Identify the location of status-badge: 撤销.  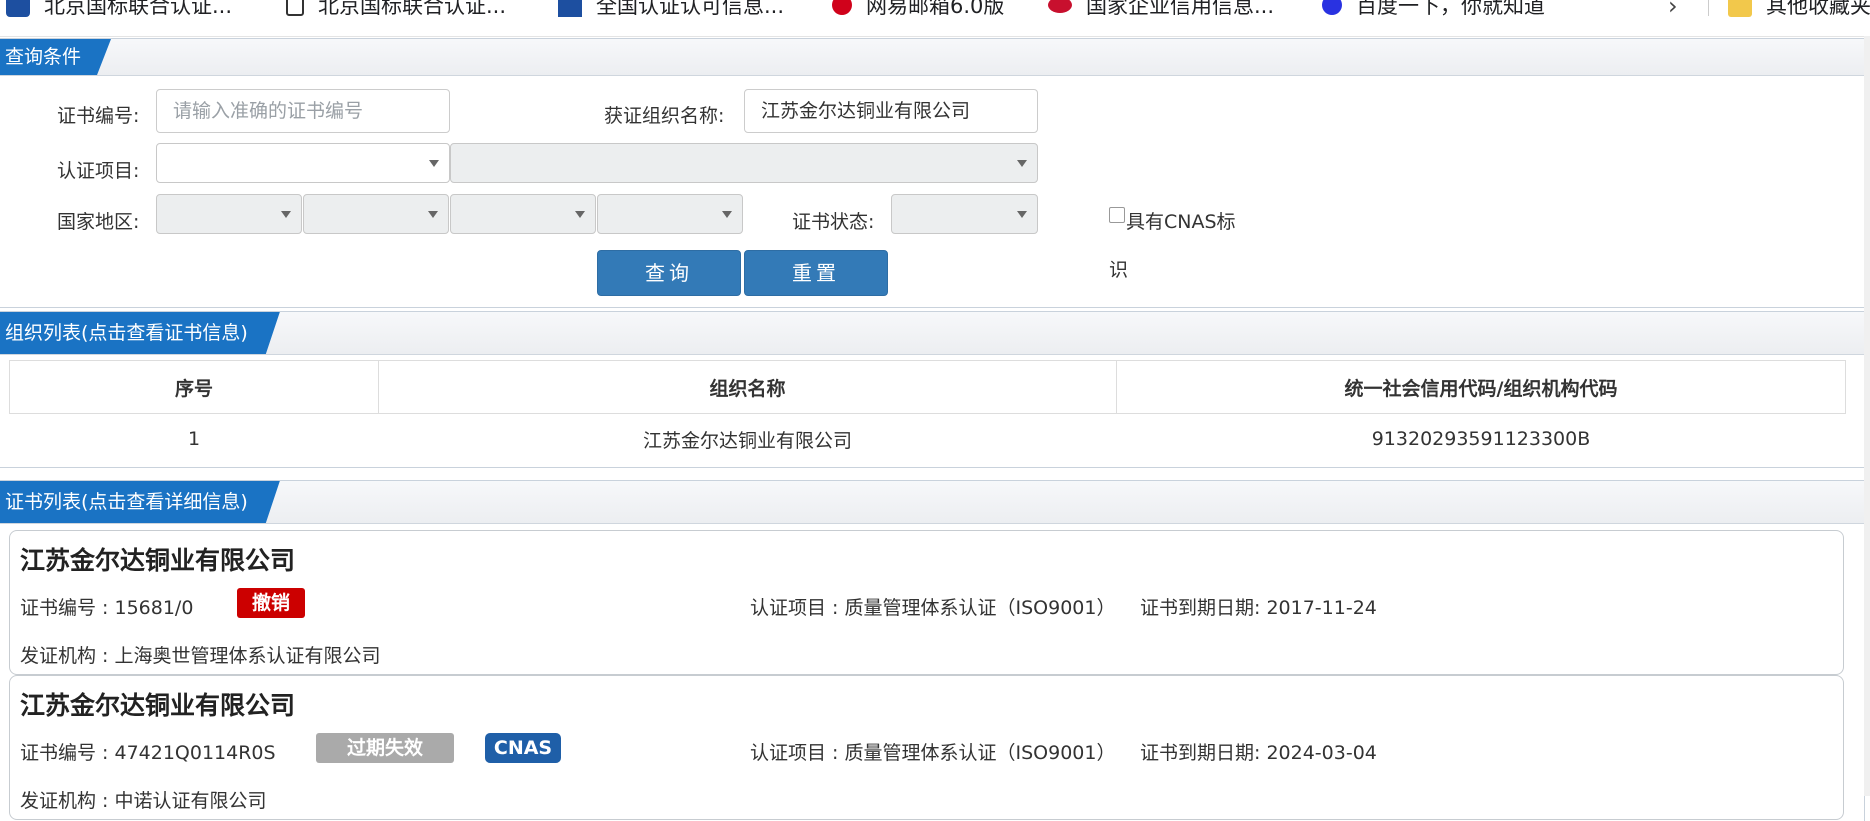
(271, 603).